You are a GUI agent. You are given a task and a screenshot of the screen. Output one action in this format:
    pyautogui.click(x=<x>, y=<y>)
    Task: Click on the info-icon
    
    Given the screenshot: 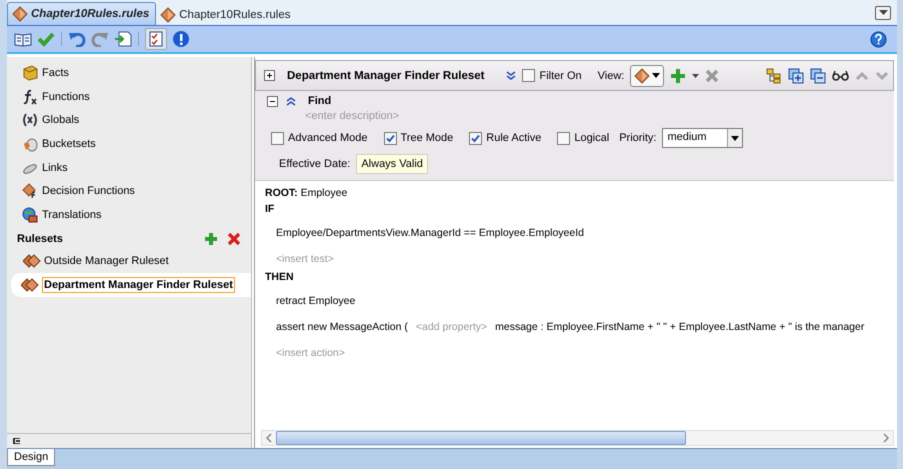 What is the action you would take?
    pyautogui.click(x=181, y=39)
    